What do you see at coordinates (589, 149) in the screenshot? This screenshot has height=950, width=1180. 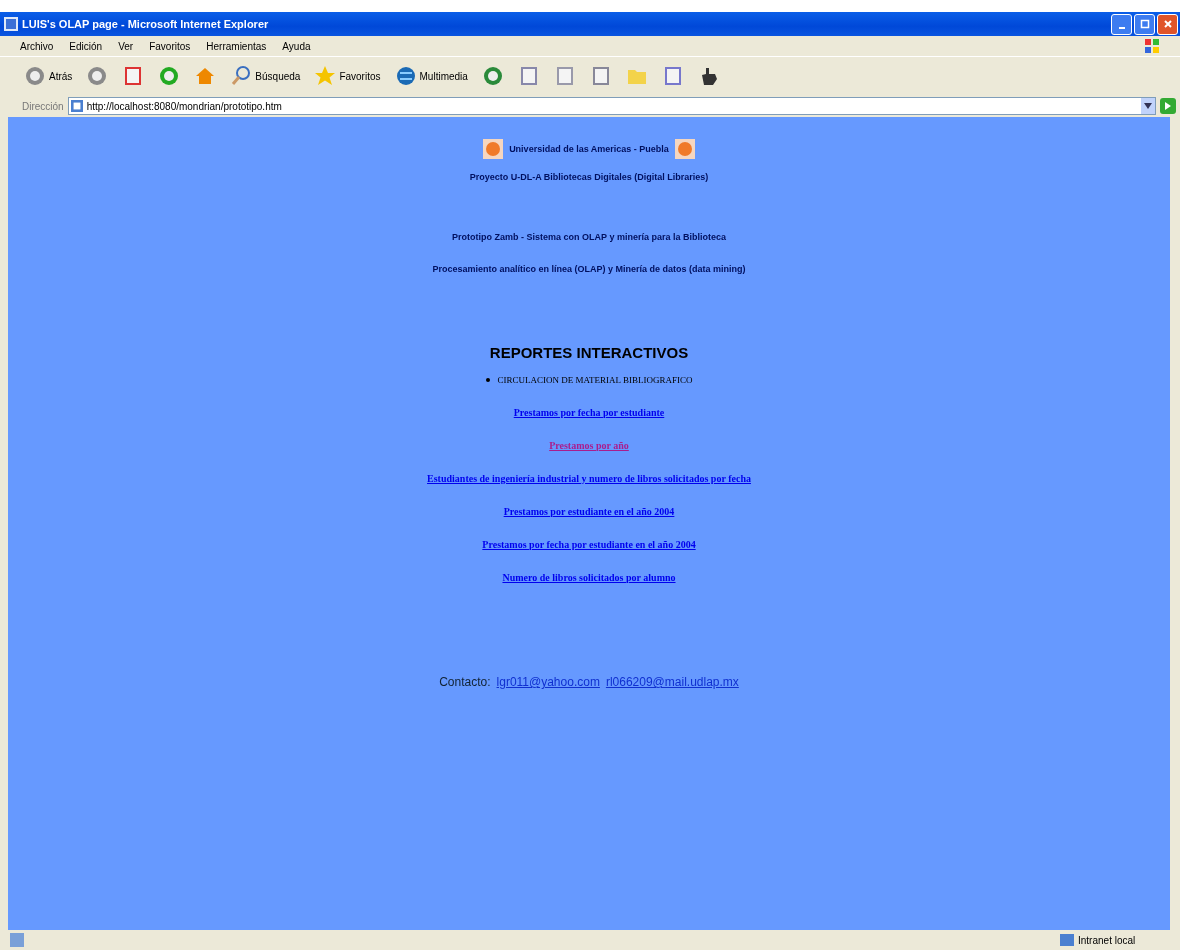 I see `university-name: Universidad de las Americas - Puebla` at bounding box center [589, 149].